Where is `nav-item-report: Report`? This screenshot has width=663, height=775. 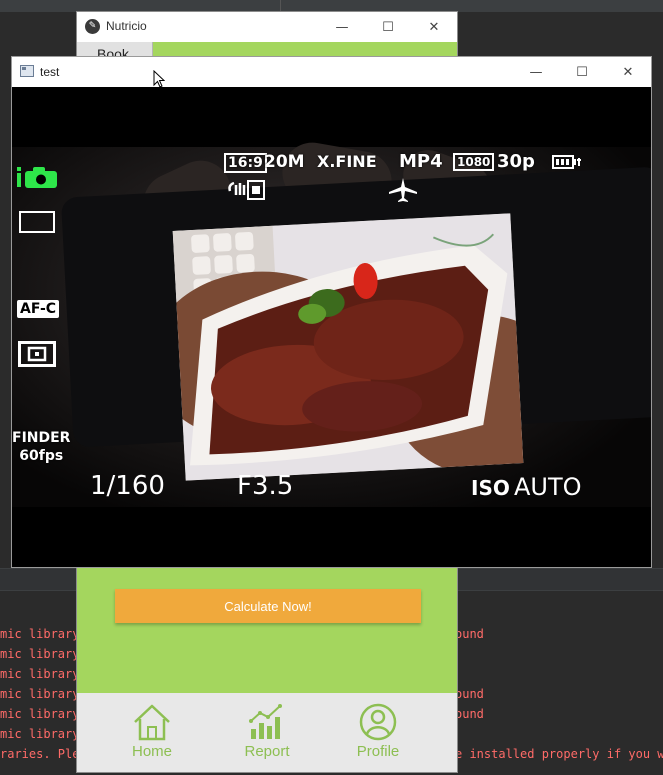
nav-item-report: Report is located at coordinates (267, 732).